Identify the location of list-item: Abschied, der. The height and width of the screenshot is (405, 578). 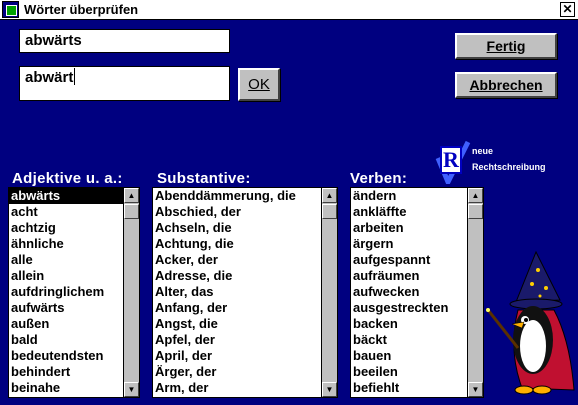
(237, 212).